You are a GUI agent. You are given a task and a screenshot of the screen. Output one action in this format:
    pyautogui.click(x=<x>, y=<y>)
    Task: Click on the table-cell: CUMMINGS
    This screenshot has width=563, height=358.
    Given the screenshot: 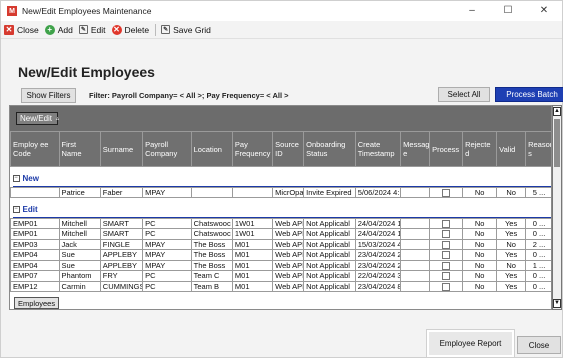 What is the action you would take?
    pyautogui.click(x=121, y=286)
    